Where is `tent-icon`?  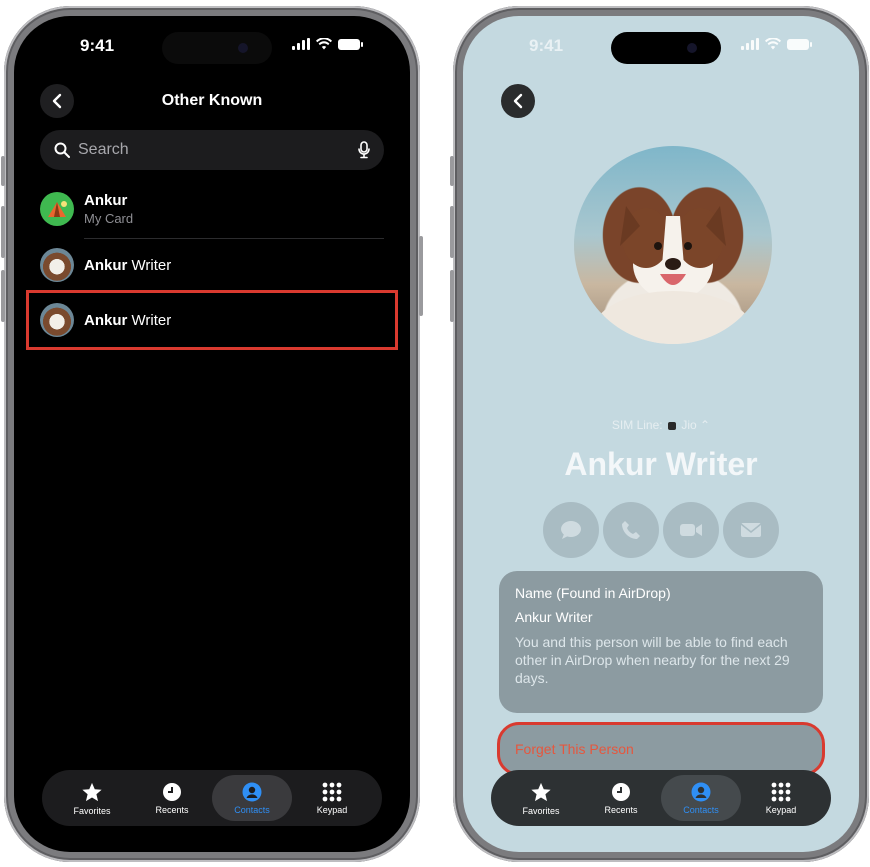 tent-icon is located at coordinates (57, 209).